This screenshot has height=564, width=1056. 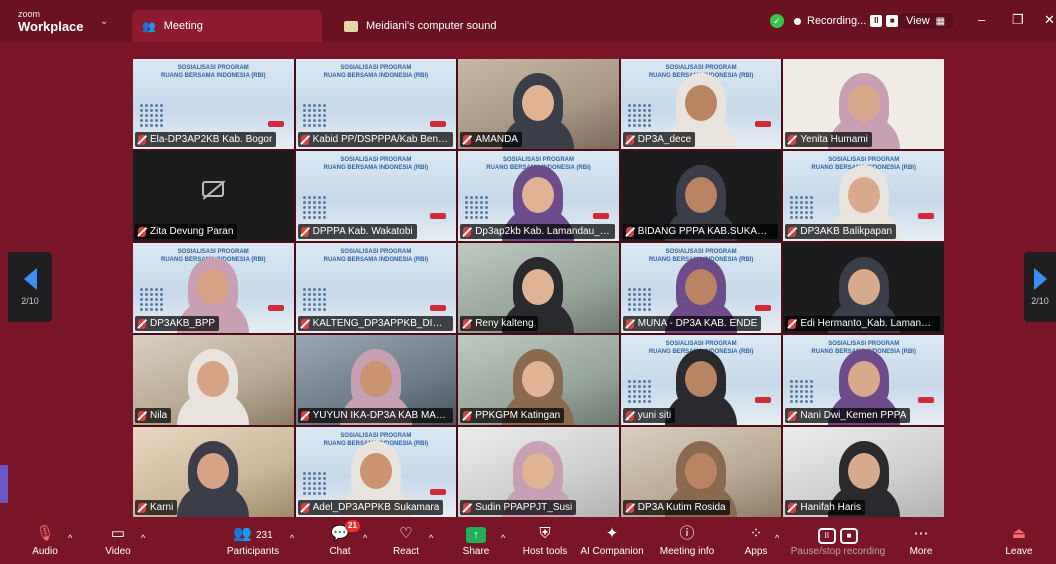 I want to click on apps-icon: ⁘, so click(x=756, y=533).